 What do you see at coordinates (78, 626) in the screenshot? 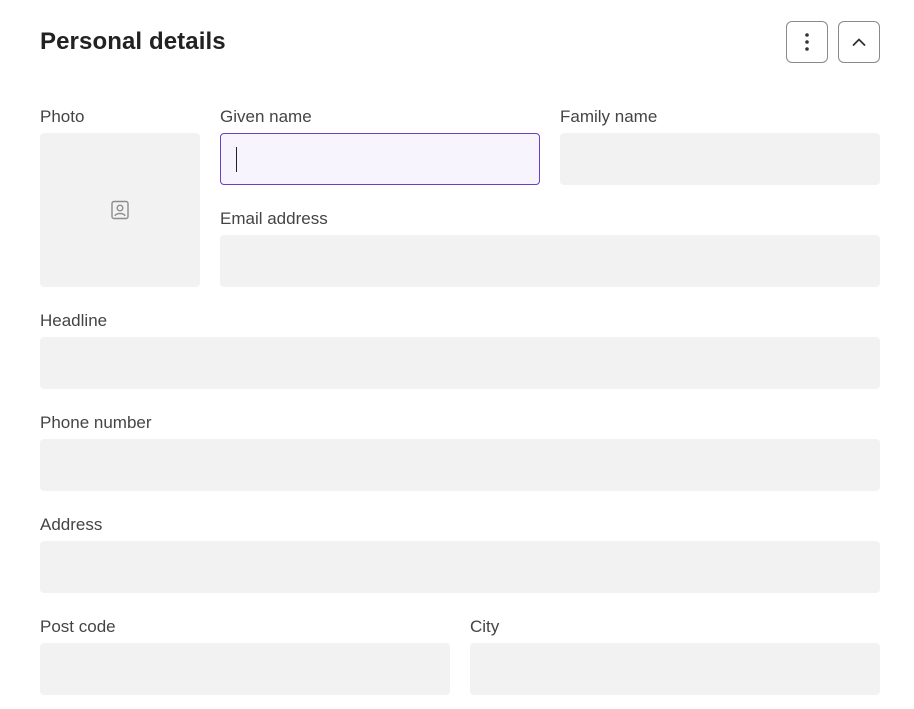
I see `post-code-label: Post code` at bounding box center [78, 626].